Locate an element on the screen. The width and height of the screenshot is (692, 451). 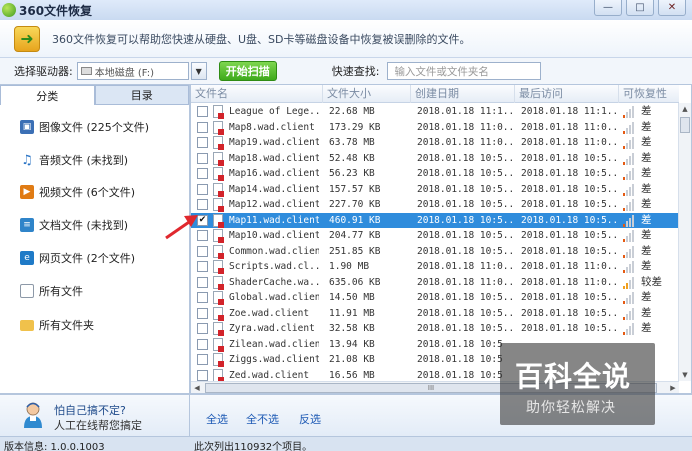
support-person-icon is located at coordinates (33, 415).